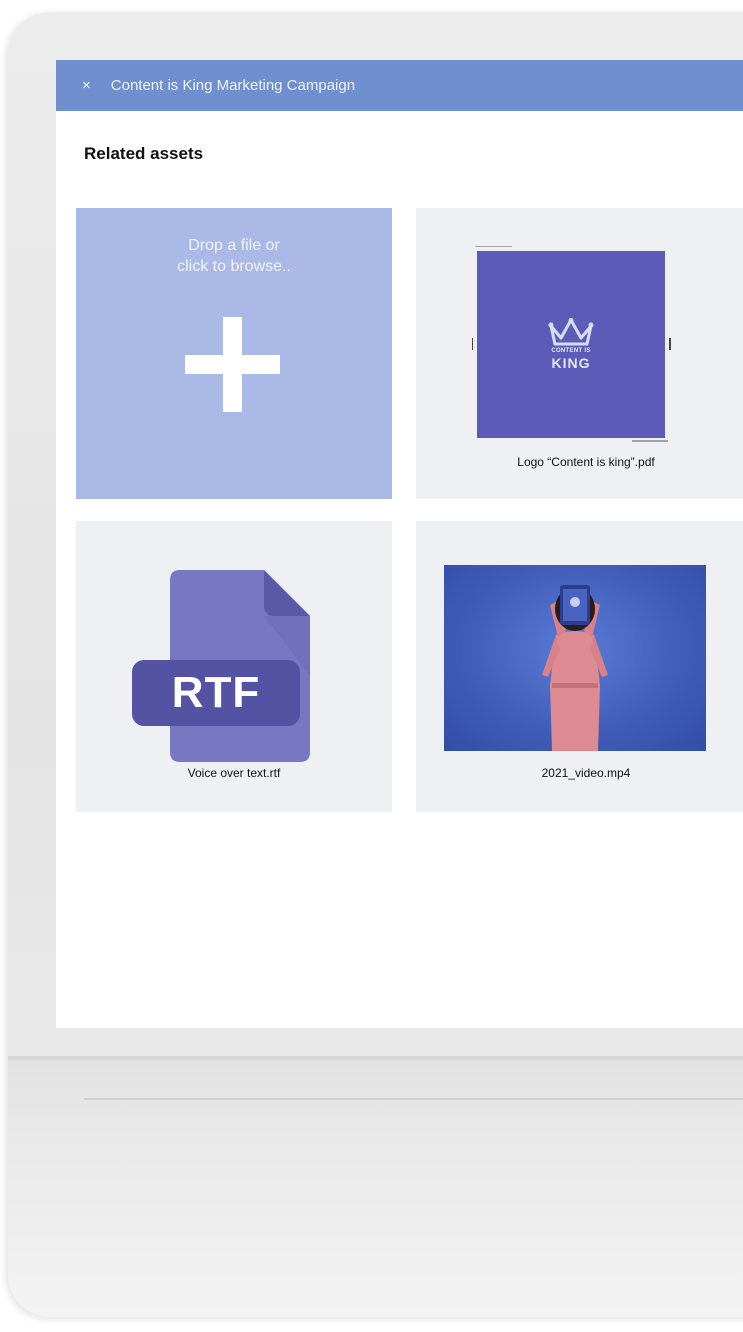 The height and width of the screenshot is (1332, 743). I want to click on asset-tile-video: 2021_video.mp4, so click(579, 666).